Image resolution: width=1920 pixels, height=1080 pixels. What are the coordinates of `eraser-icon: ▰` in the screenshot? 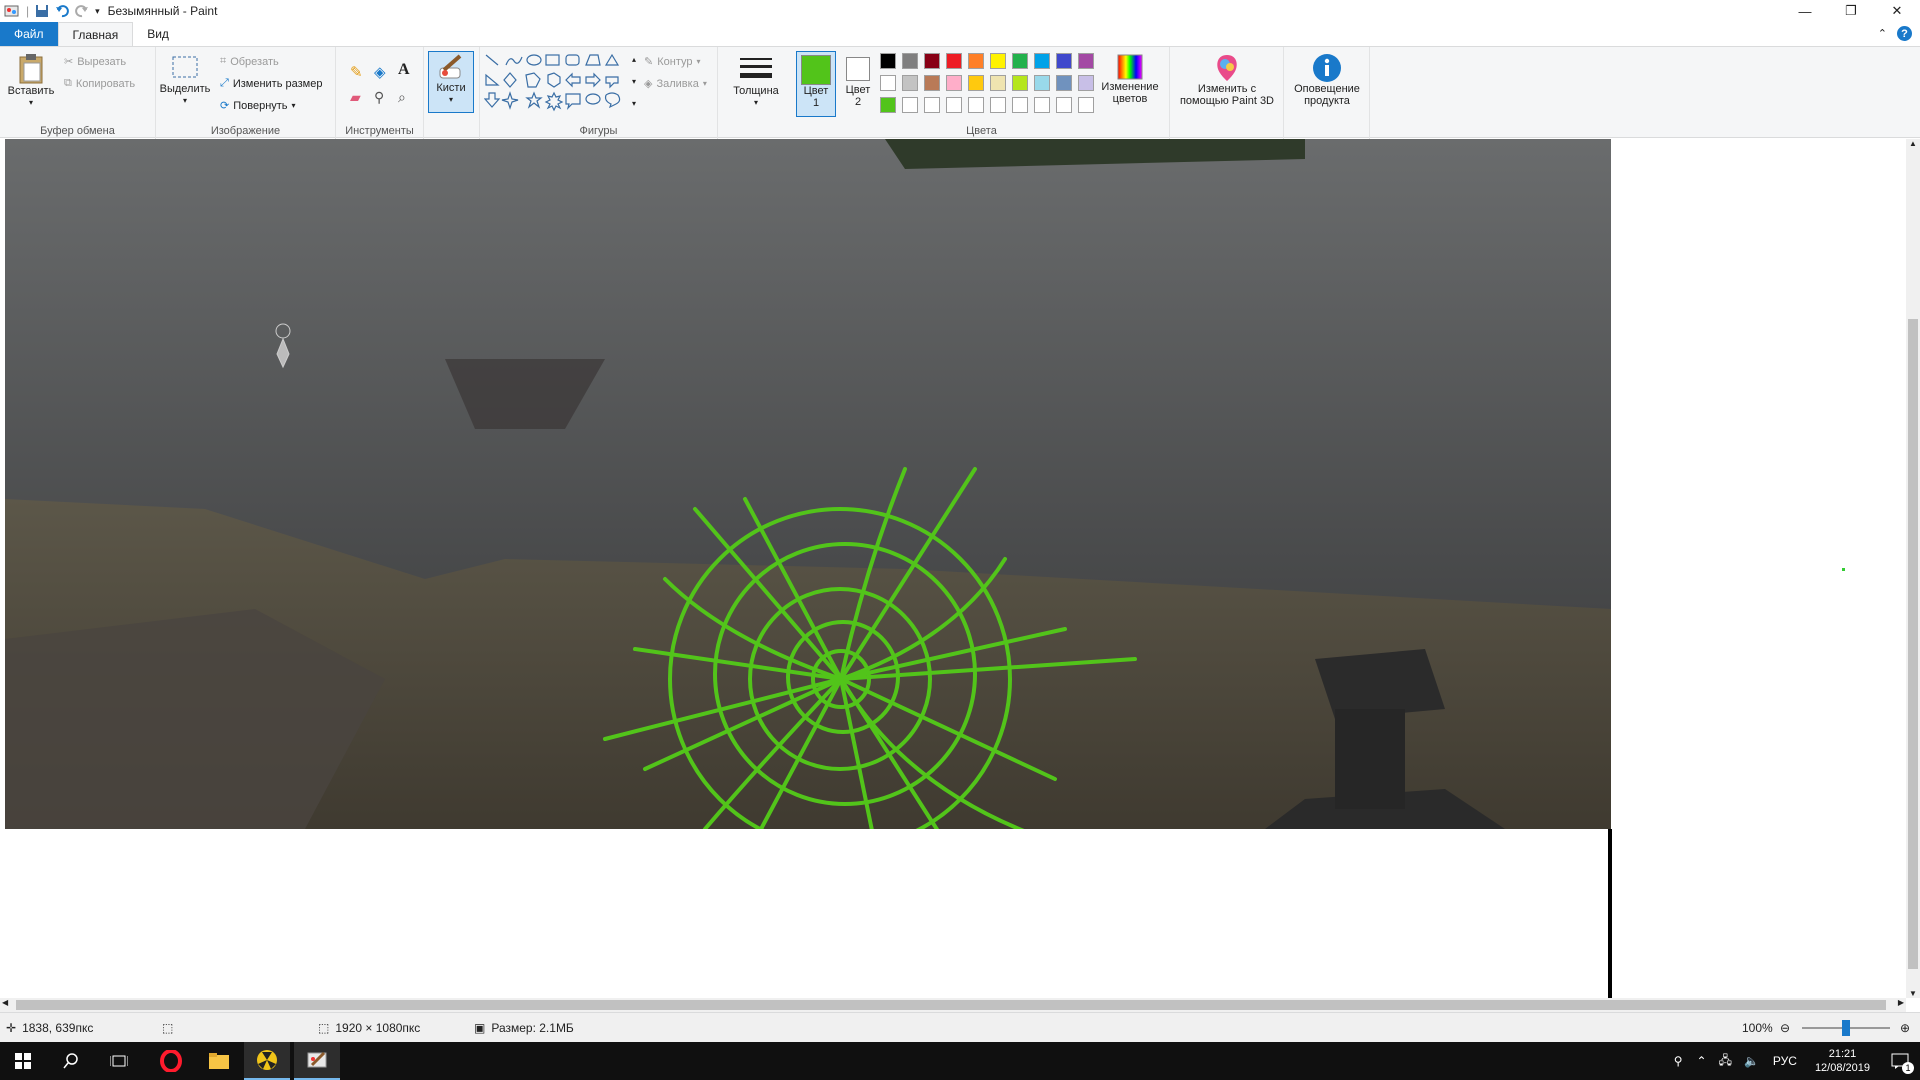 It's located at (355, 97).